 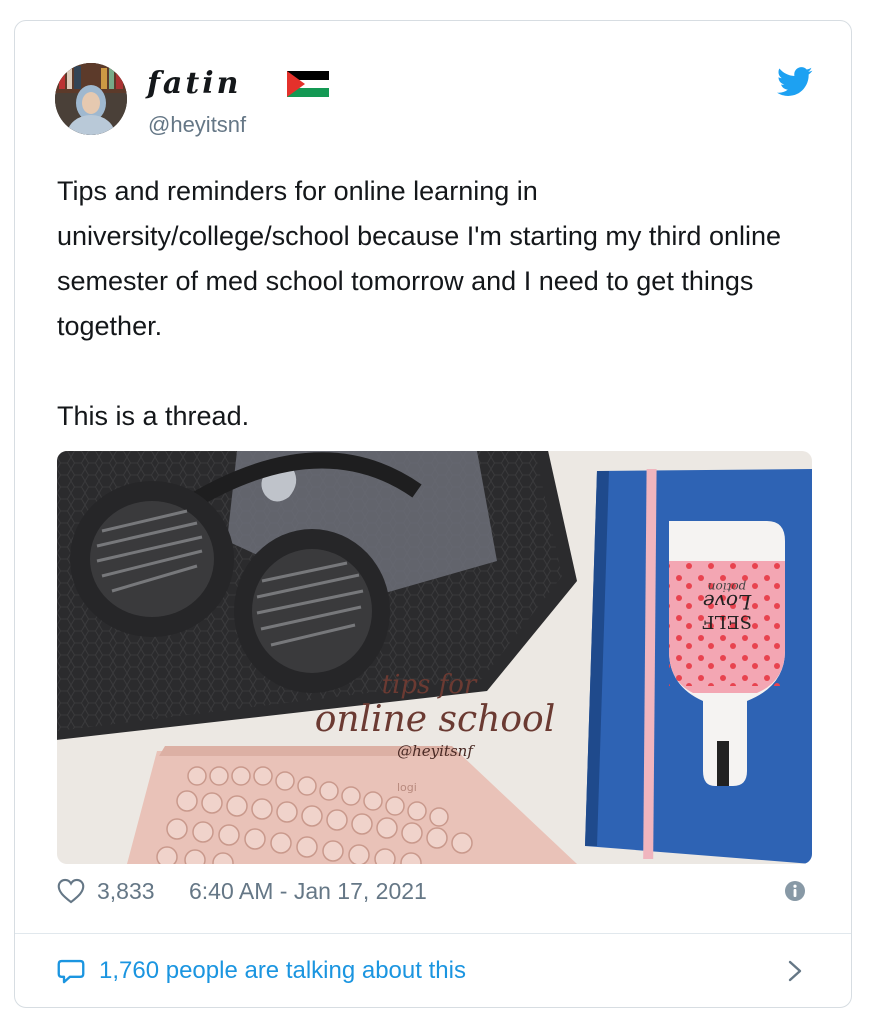 What do you see at coordinates (71, 971) in the screenshot?
I see `reply-bubble-icon` at bounding box center [71, 971].